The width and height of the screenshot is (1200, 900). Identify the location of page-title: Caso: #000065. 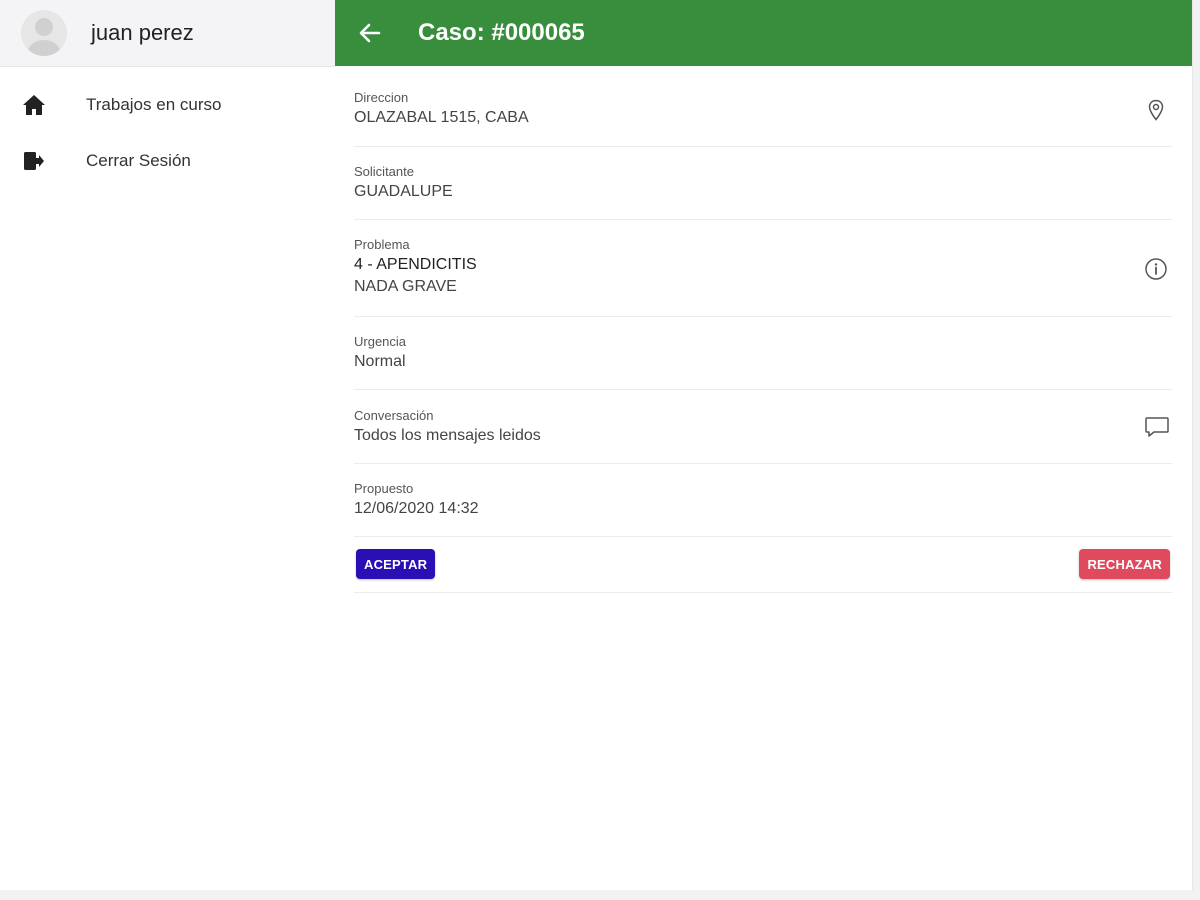
(501, 32).